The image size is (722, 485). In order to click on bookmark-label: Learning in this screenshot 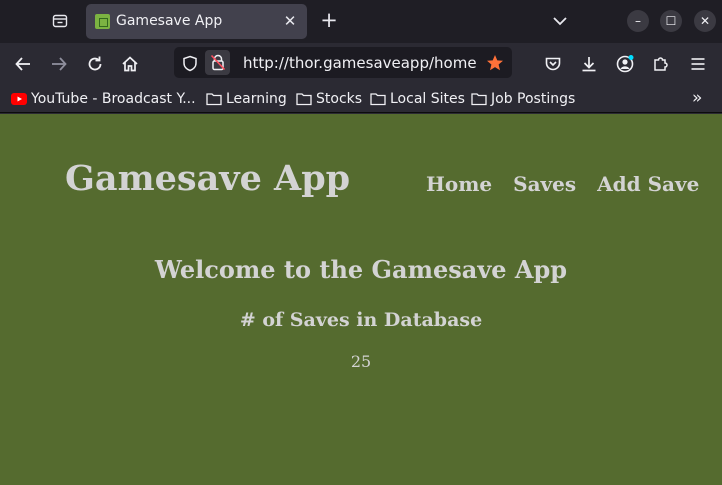, I will do `click(256, 98)`.